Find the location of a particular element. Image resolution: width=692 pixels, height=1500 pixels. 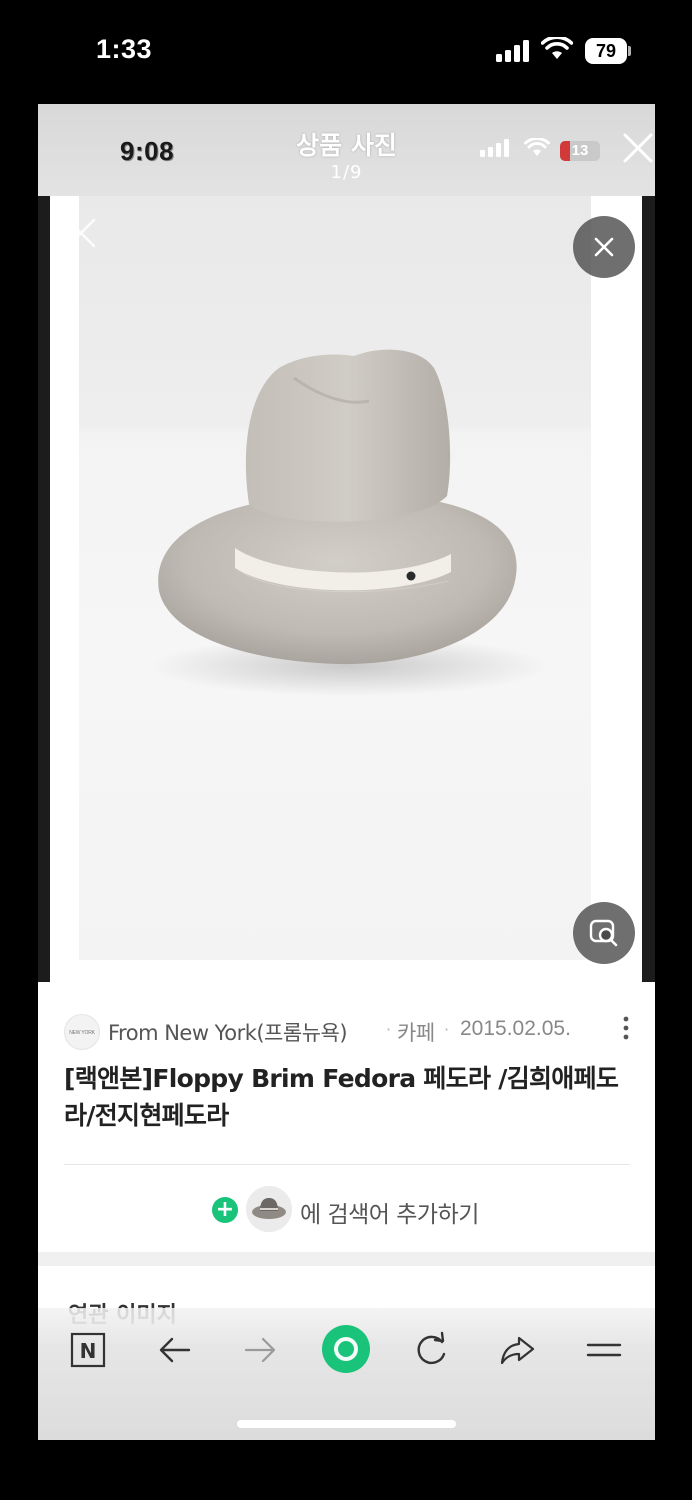

naver-home-icon: N is located at coordinates (88, 1350).